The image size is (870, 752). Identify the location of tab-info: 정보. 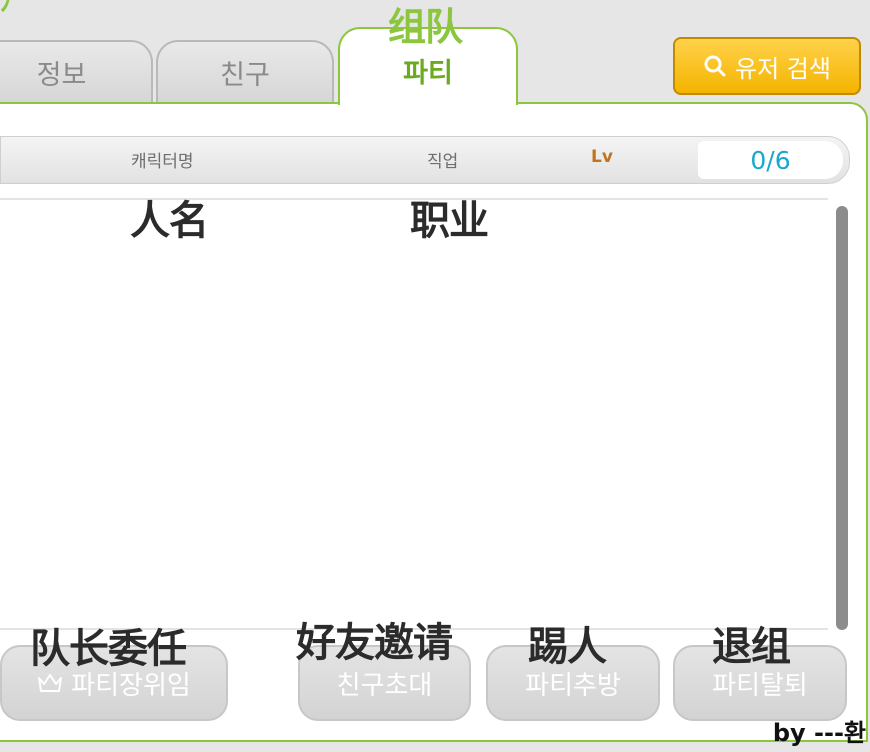
(76, 71).